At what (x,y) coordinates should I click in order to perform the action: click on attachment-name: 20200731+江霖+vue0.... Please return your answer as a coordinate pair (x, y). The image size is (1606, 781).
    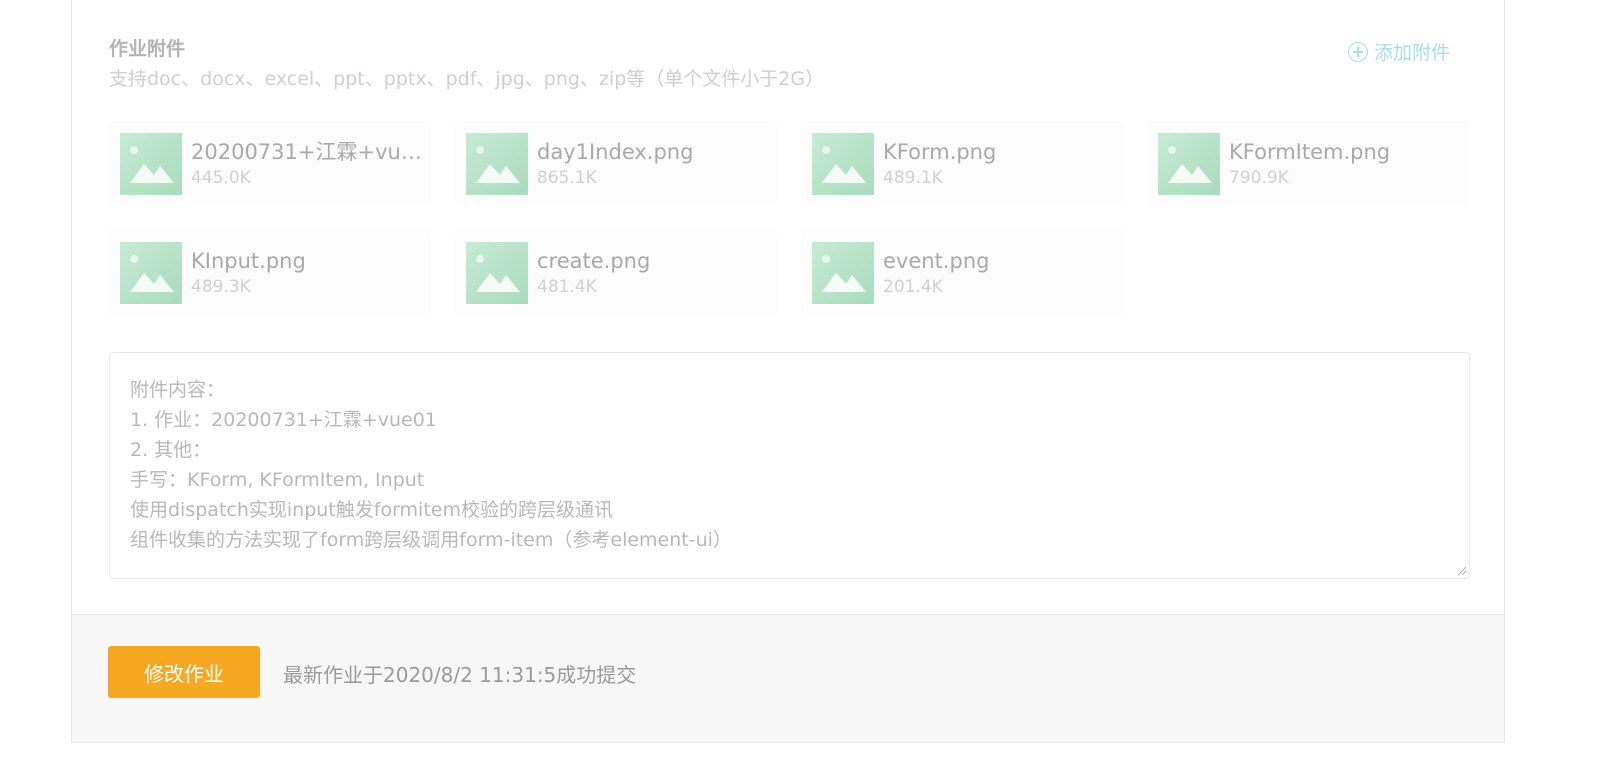
    Looking at the image, I should click on (308, 152).